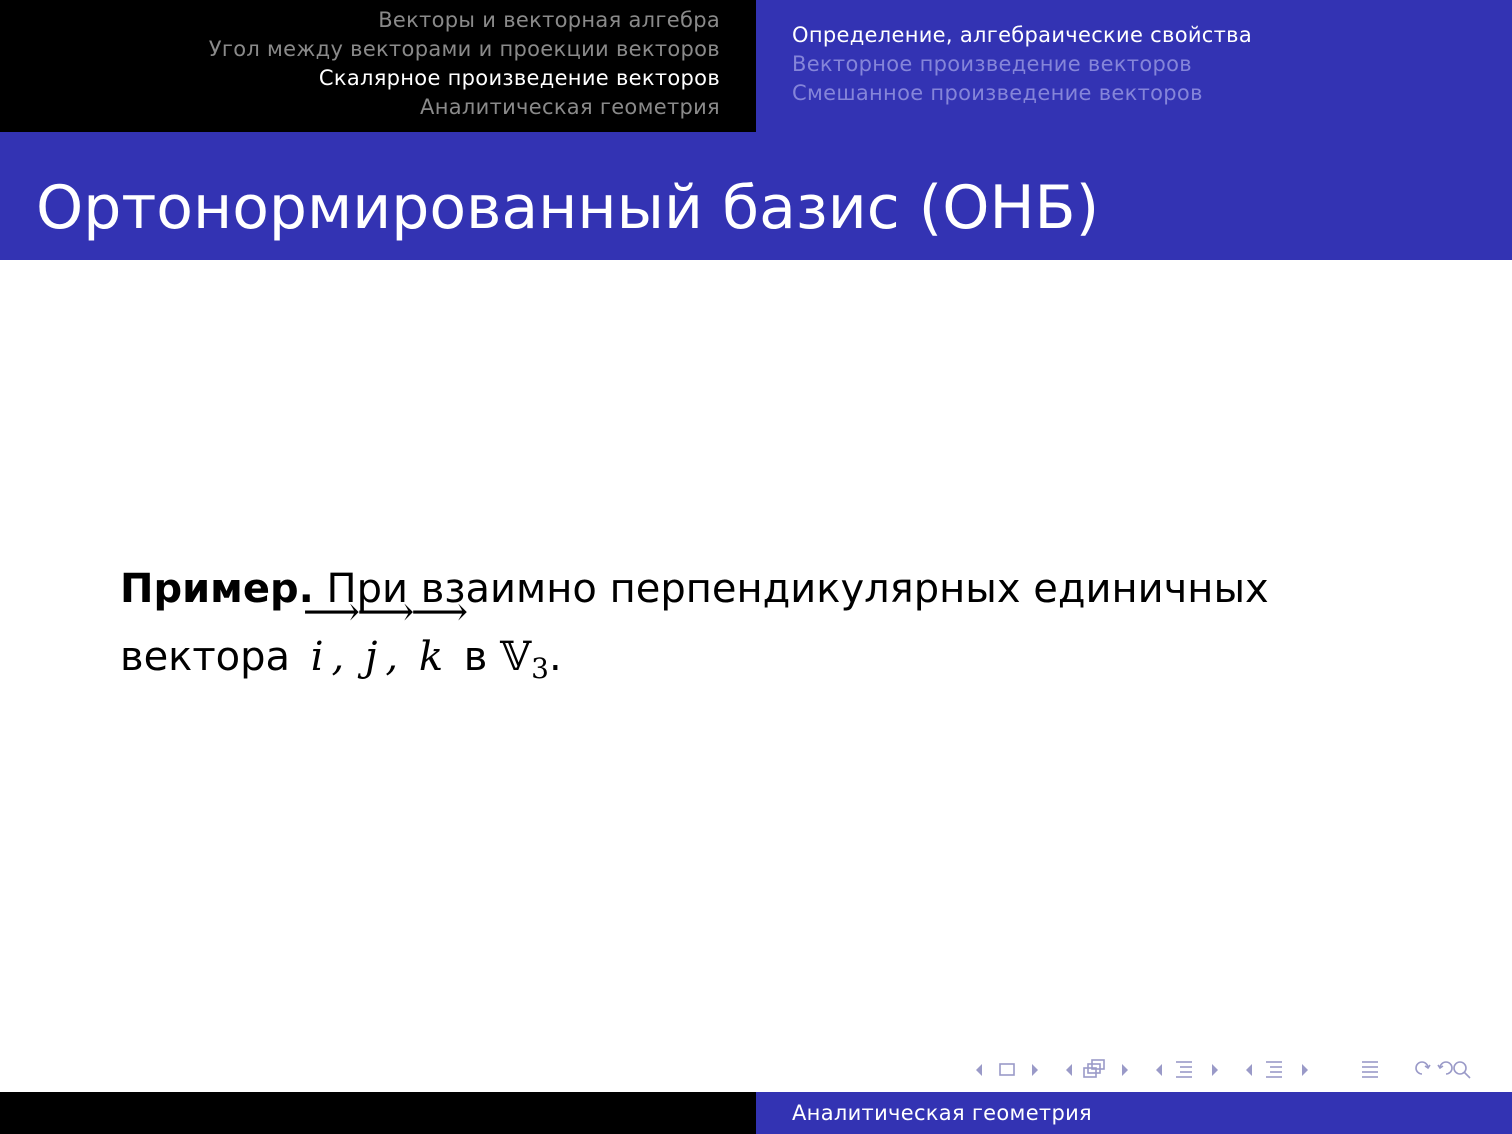 The width and height of the screenshot is (1512, 1134). What do you see at coordinates (516, 657) in the screenshot?
I see `vector-space-symbol: 𝕍` at bounding box center [516, 657].